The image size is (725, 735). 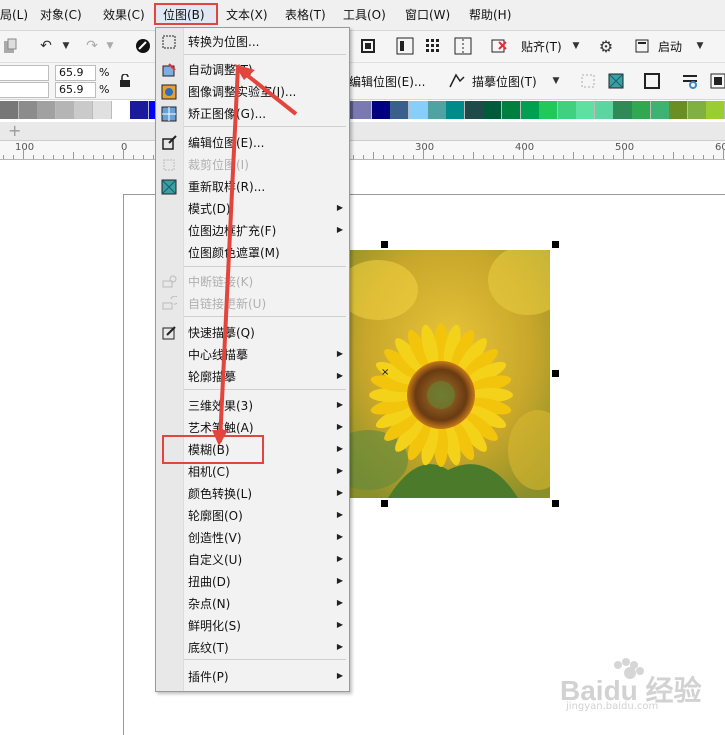 What do you see at coordinates (716, 81) in the screenshot?
I see `wrap-text-icon` at bounding box center [716, 81].